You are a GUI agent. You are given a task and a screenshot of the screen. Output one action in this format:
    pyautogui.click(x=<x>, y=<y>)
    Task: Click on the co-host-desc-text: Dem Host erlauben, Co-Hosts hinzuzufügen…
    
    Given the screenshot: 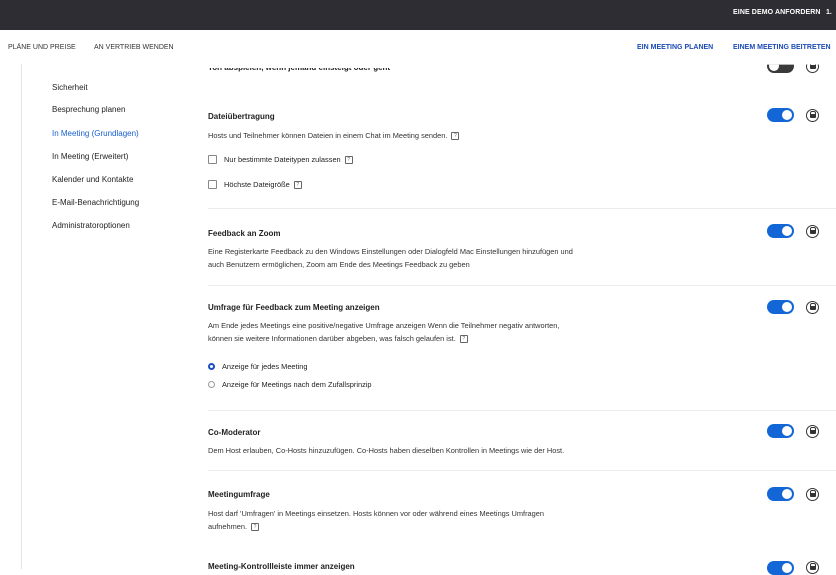 What is the action you would take?
    pyautogui.click(x=386, y=450)
    